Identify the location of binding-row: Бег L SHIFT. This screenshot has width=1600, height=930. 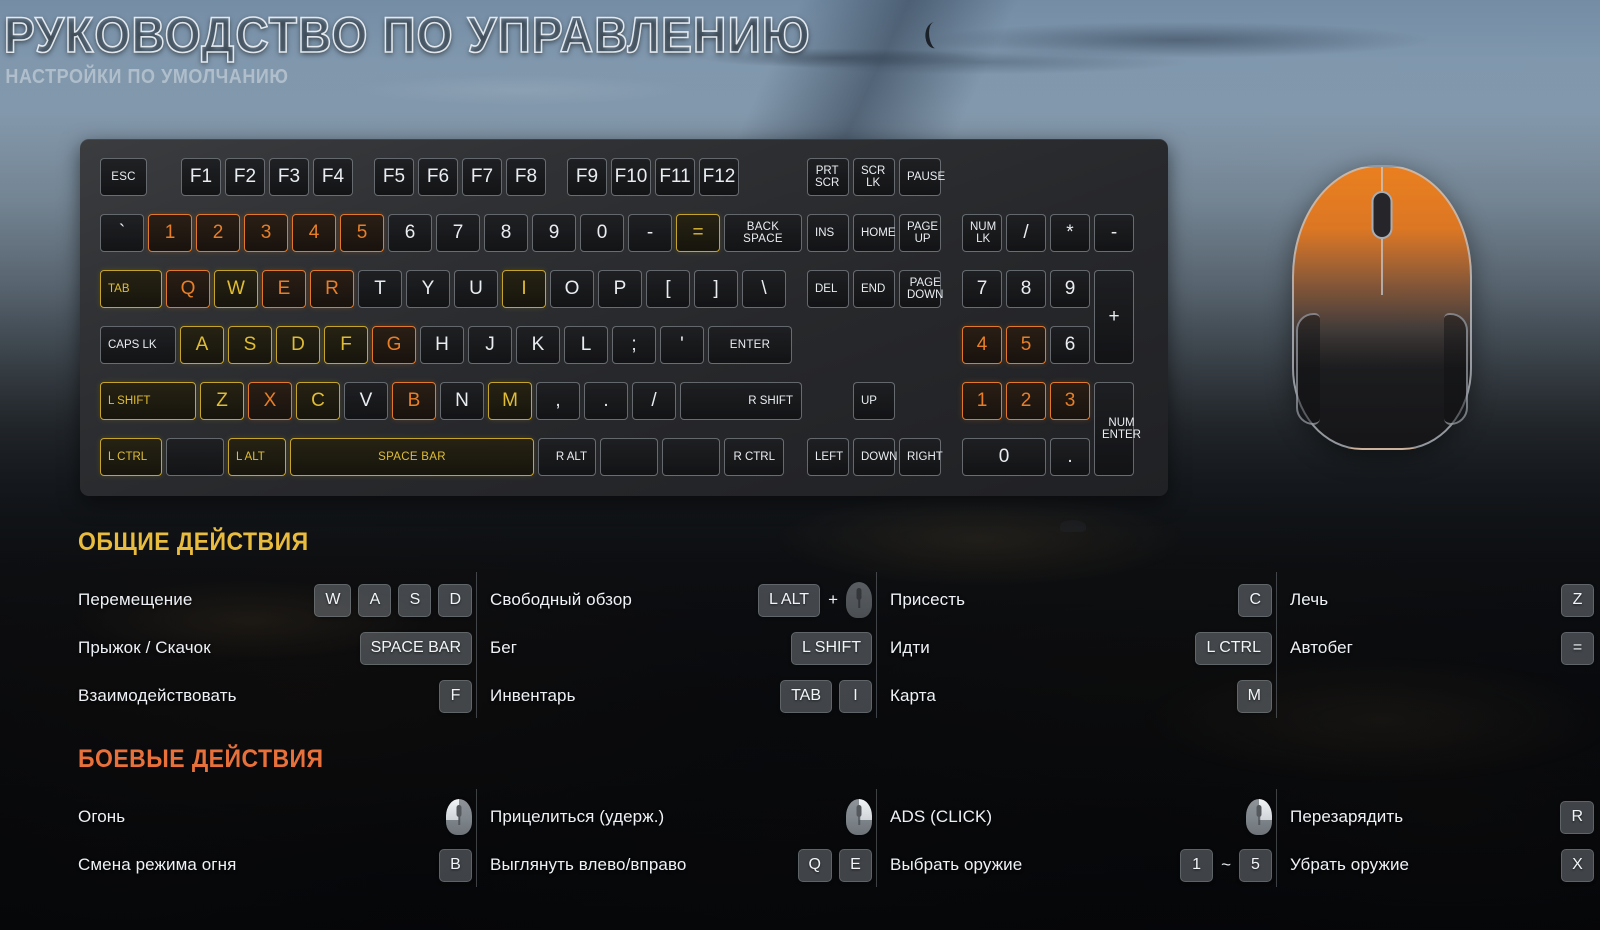
(683, 648).